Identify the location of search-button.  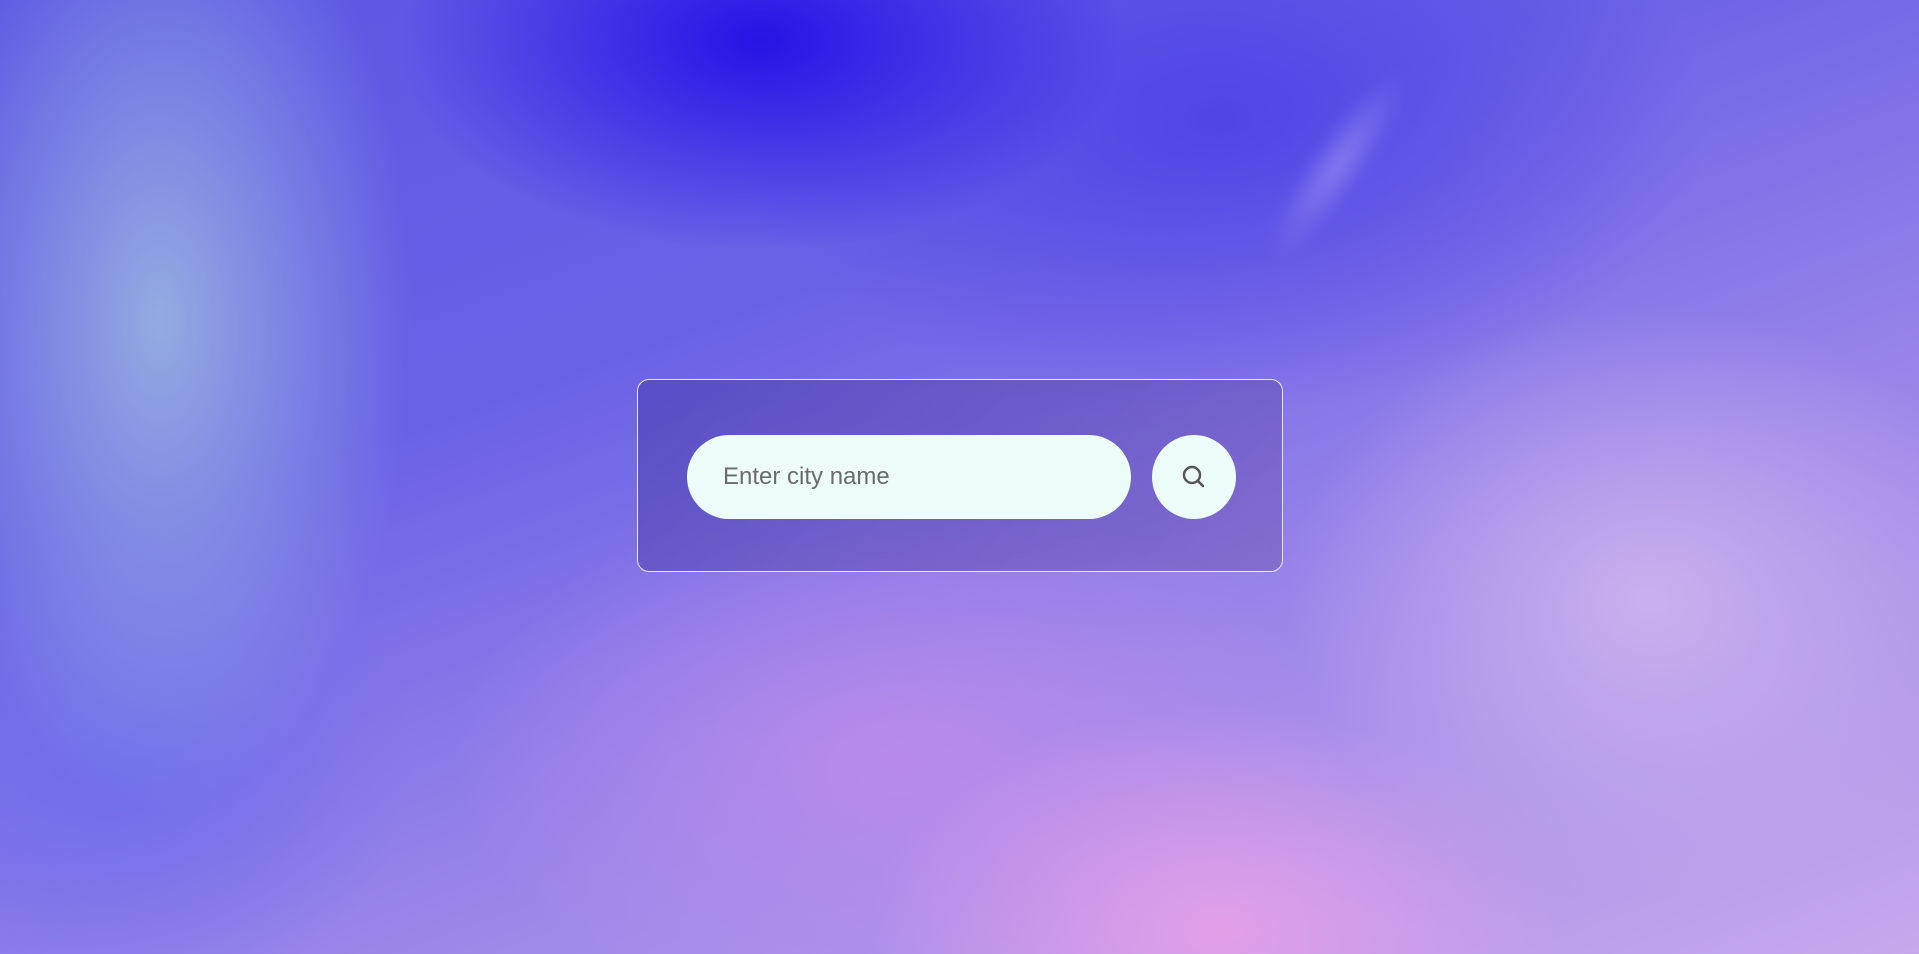
(1194, 477).